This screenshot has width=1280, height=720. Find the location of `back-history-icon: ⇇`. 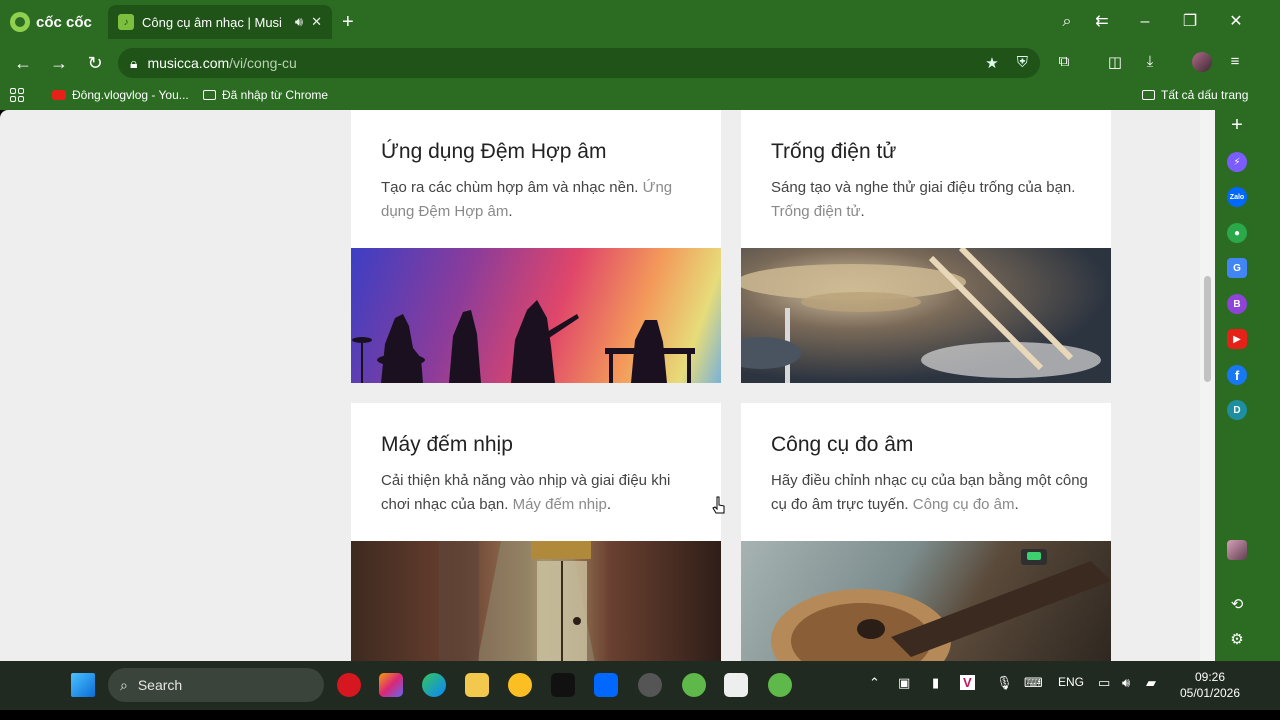

back-history-icon: ⇇ is located at coordinates (1102, 22).